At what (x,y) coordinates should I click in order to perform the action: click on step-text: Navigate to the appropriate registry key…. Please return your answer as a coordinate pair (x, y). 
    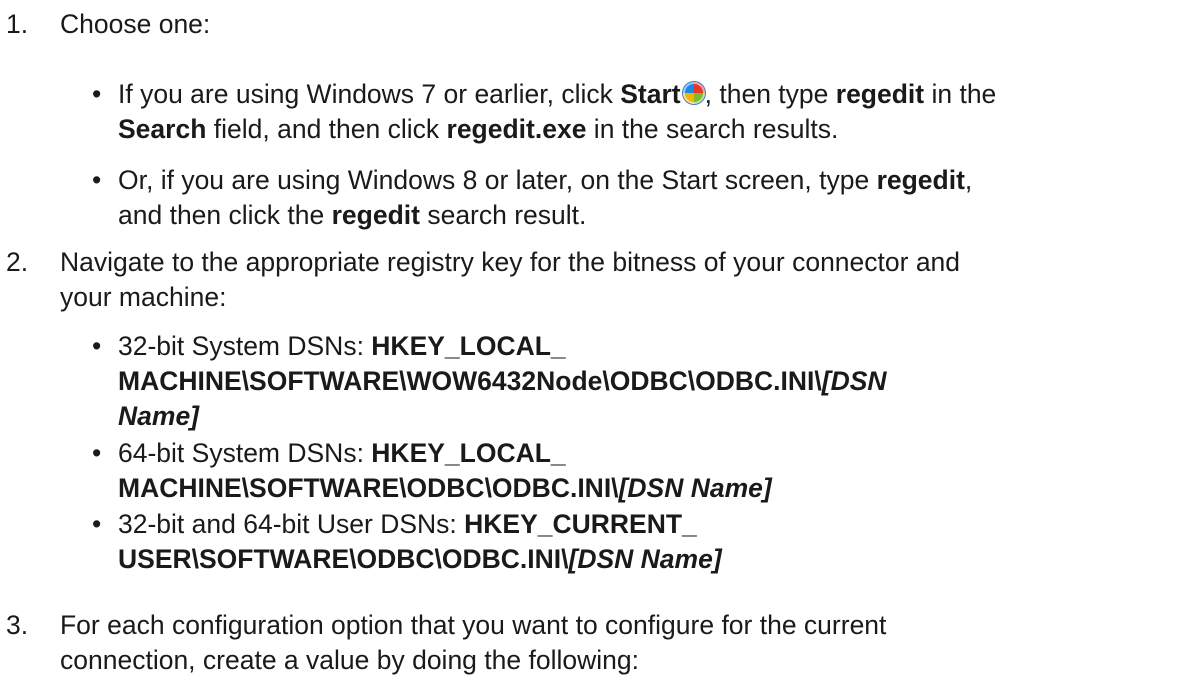
    Looking at the image, I should click on (510, 279).